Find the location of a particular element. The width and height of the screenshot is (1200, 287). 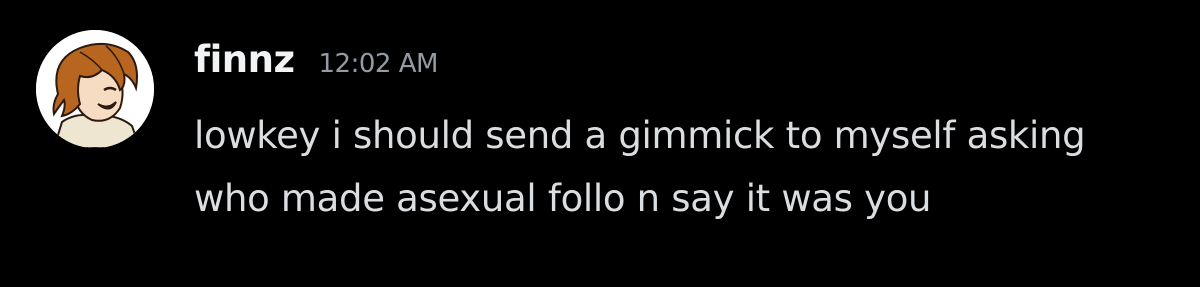

user-avatar is located at coordinates (95, 89).